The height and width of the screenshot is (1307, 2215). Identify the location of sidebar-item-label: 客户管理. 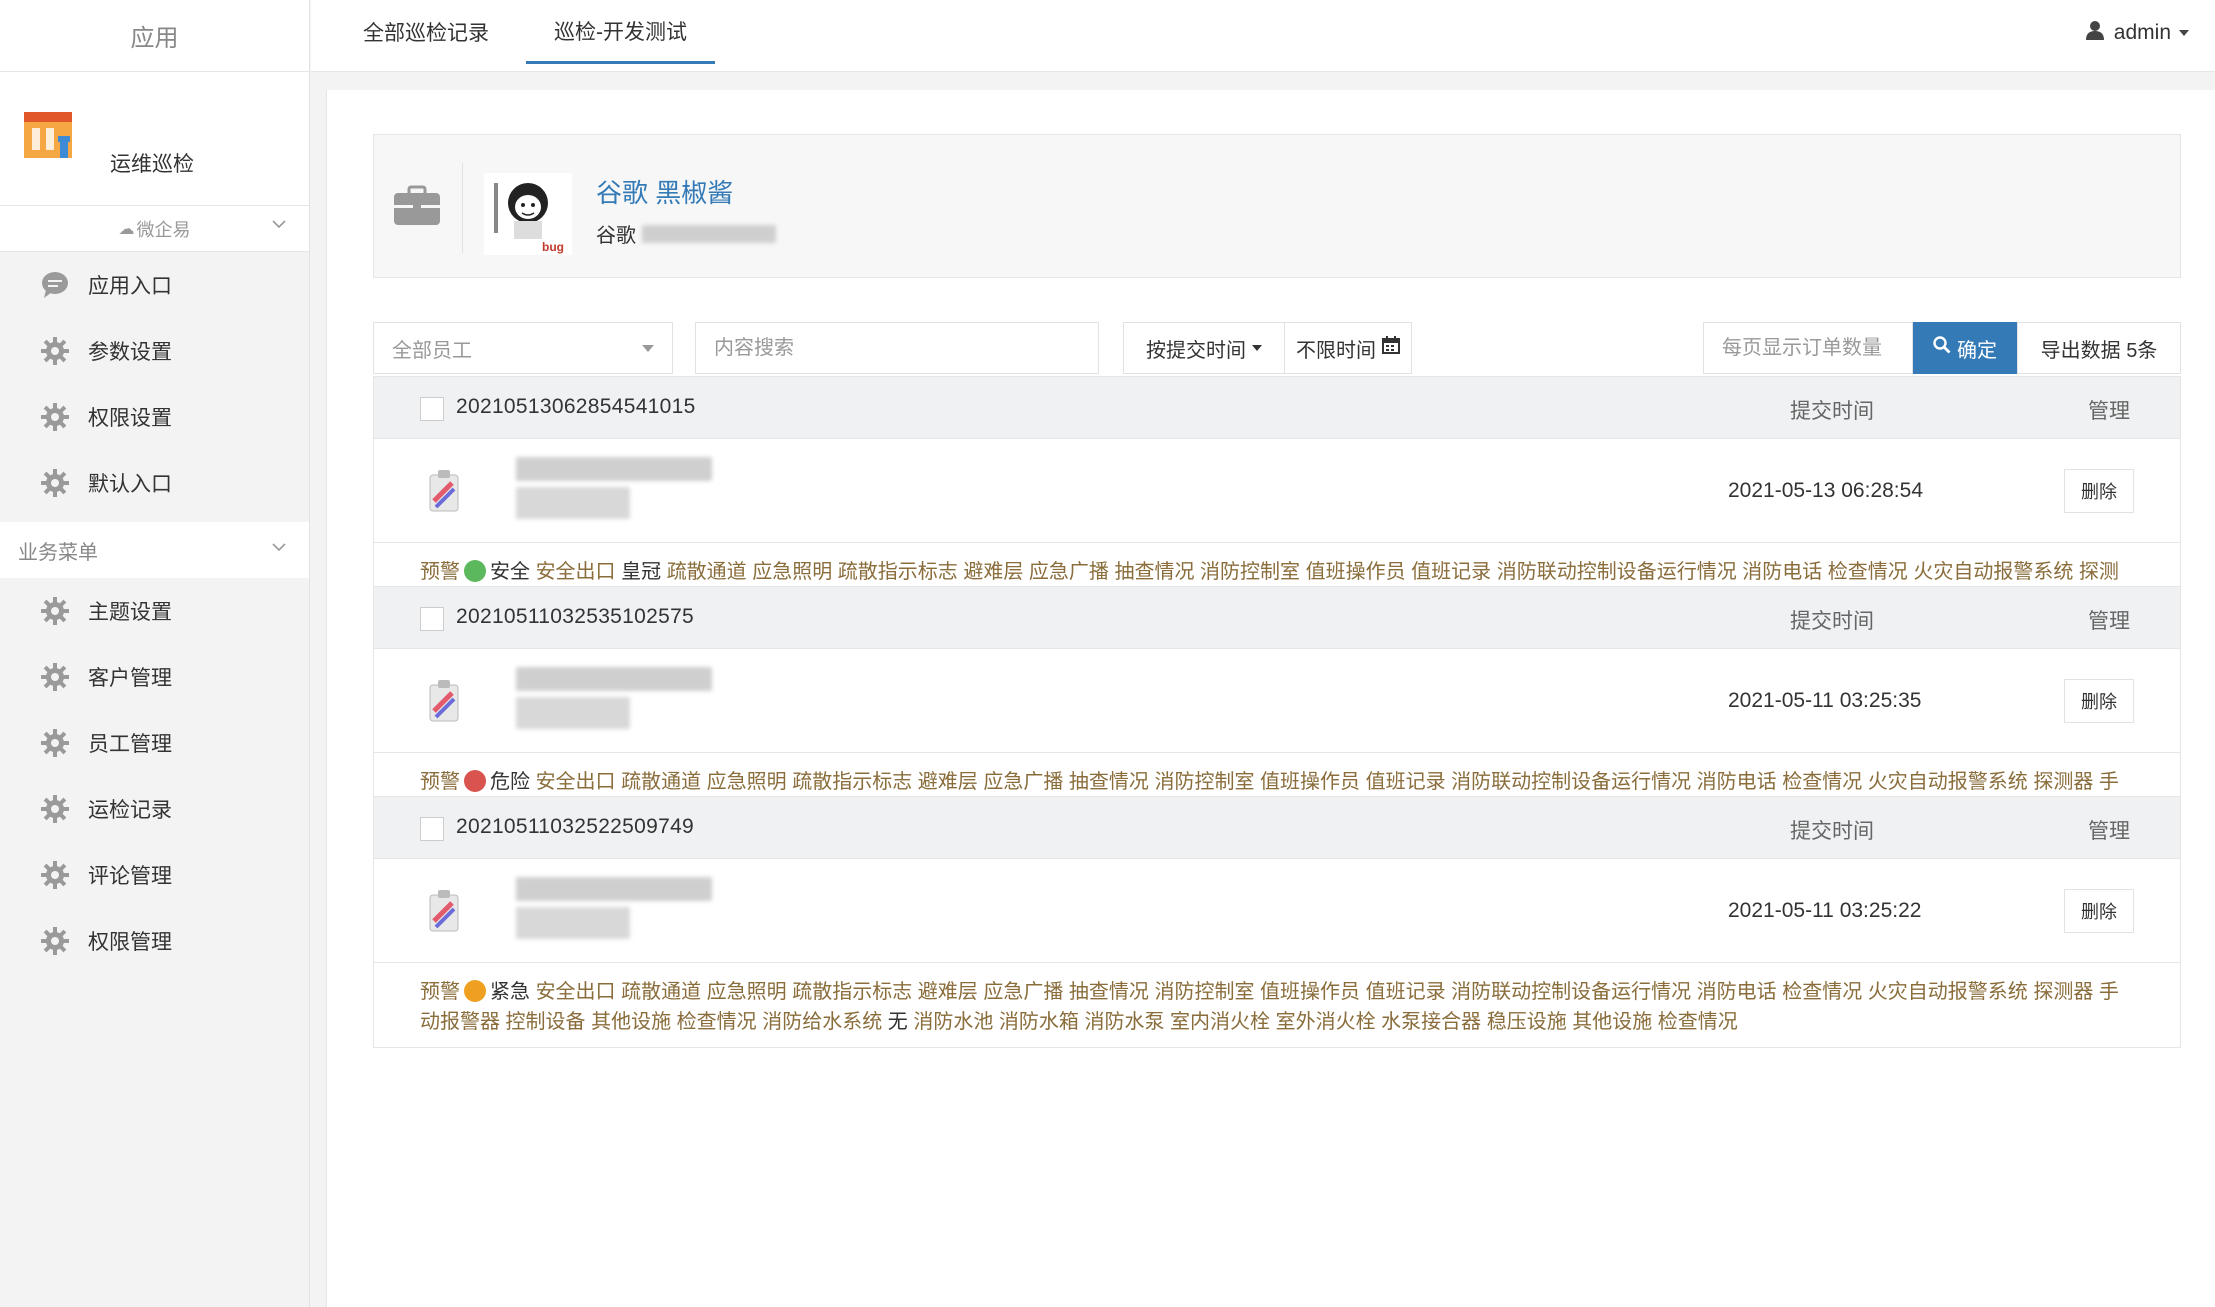
(130, 678).